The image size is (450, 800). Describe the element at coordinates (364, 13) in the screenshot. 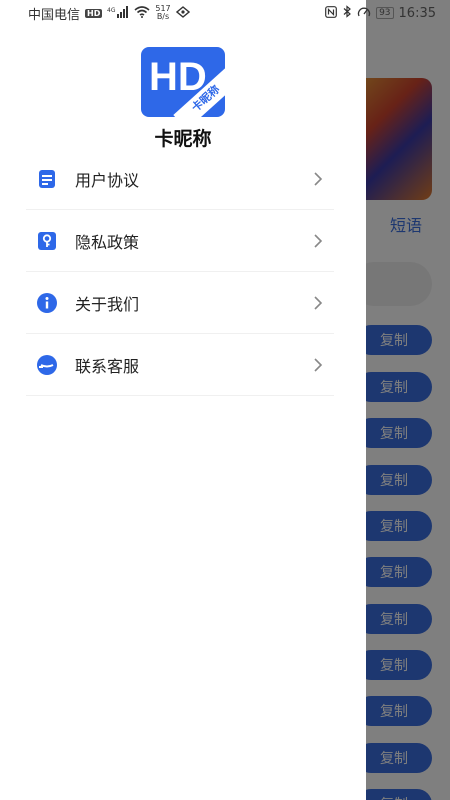

I see `speedometer-icon` at that location.